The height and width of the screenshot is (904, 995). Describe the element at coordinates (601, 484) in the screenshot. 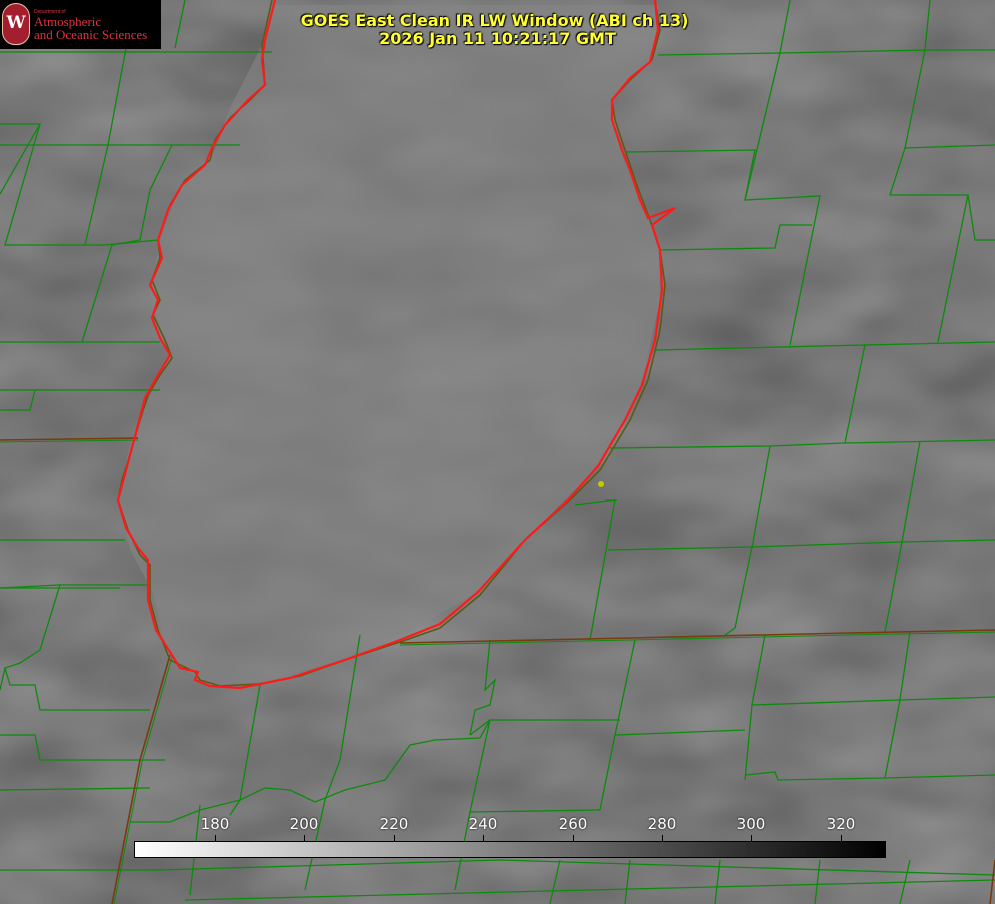

I see `station-marker` at that location.